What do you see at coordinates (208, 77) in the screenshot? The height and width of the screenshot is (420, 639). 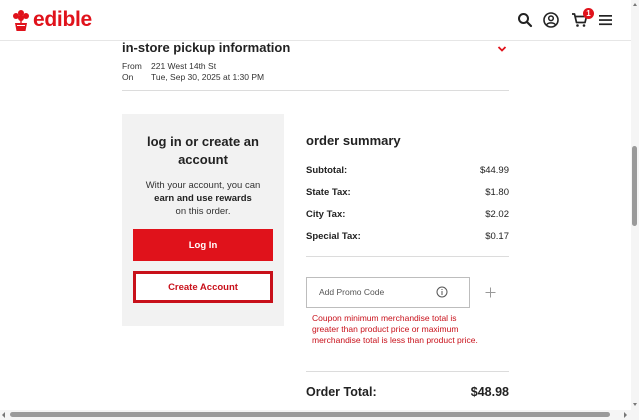 I see `pickup-on-value: Tue, Sep 30, 2025 at 1:30 PM` at bounding box center [208, 77].